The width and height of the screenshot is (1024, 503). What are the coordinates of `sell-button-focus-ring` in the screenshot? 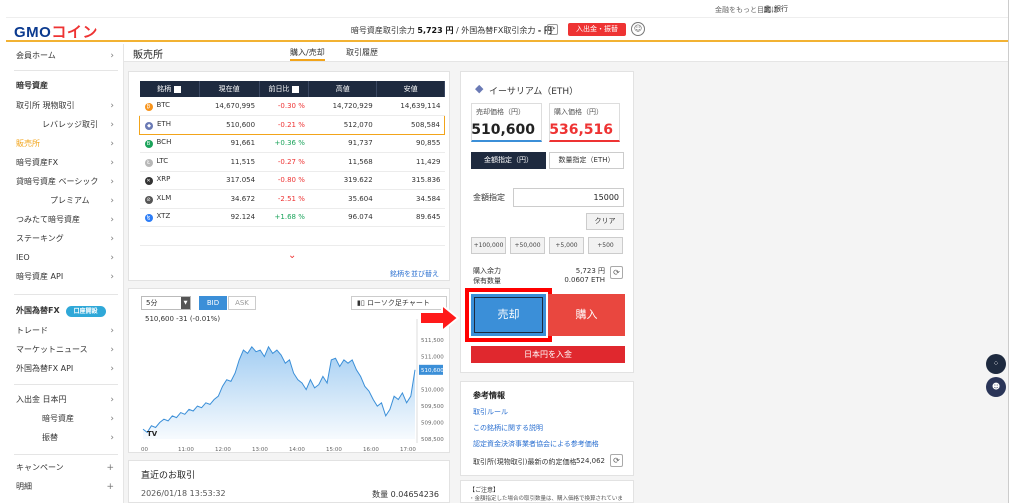 It's located at (508, 315).